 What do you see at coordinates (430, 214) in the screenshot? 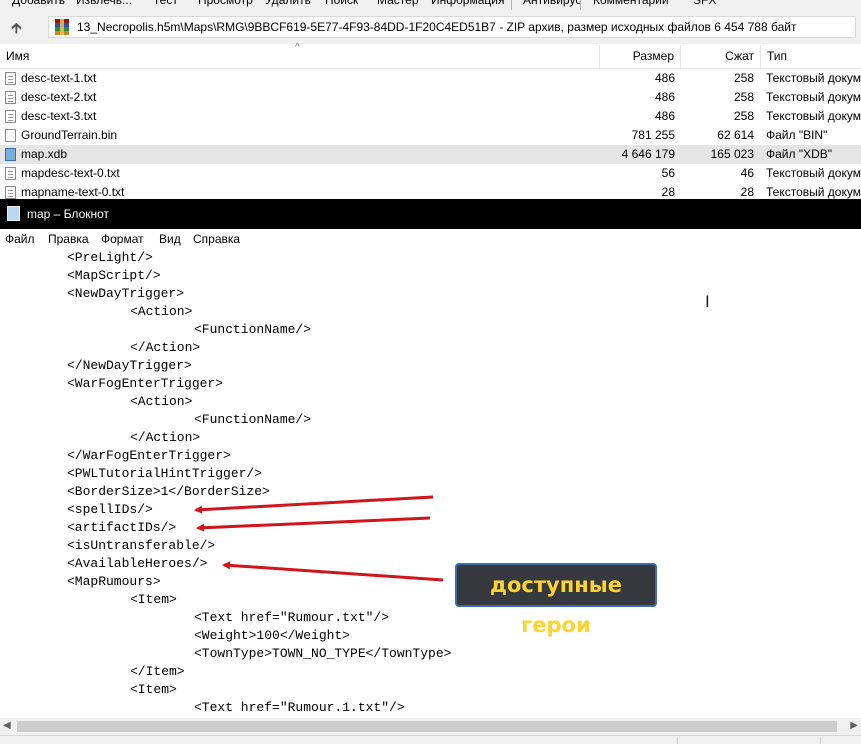
I see `notepad-titlebar: map – Блокнот` at bounding box center [430, 214].